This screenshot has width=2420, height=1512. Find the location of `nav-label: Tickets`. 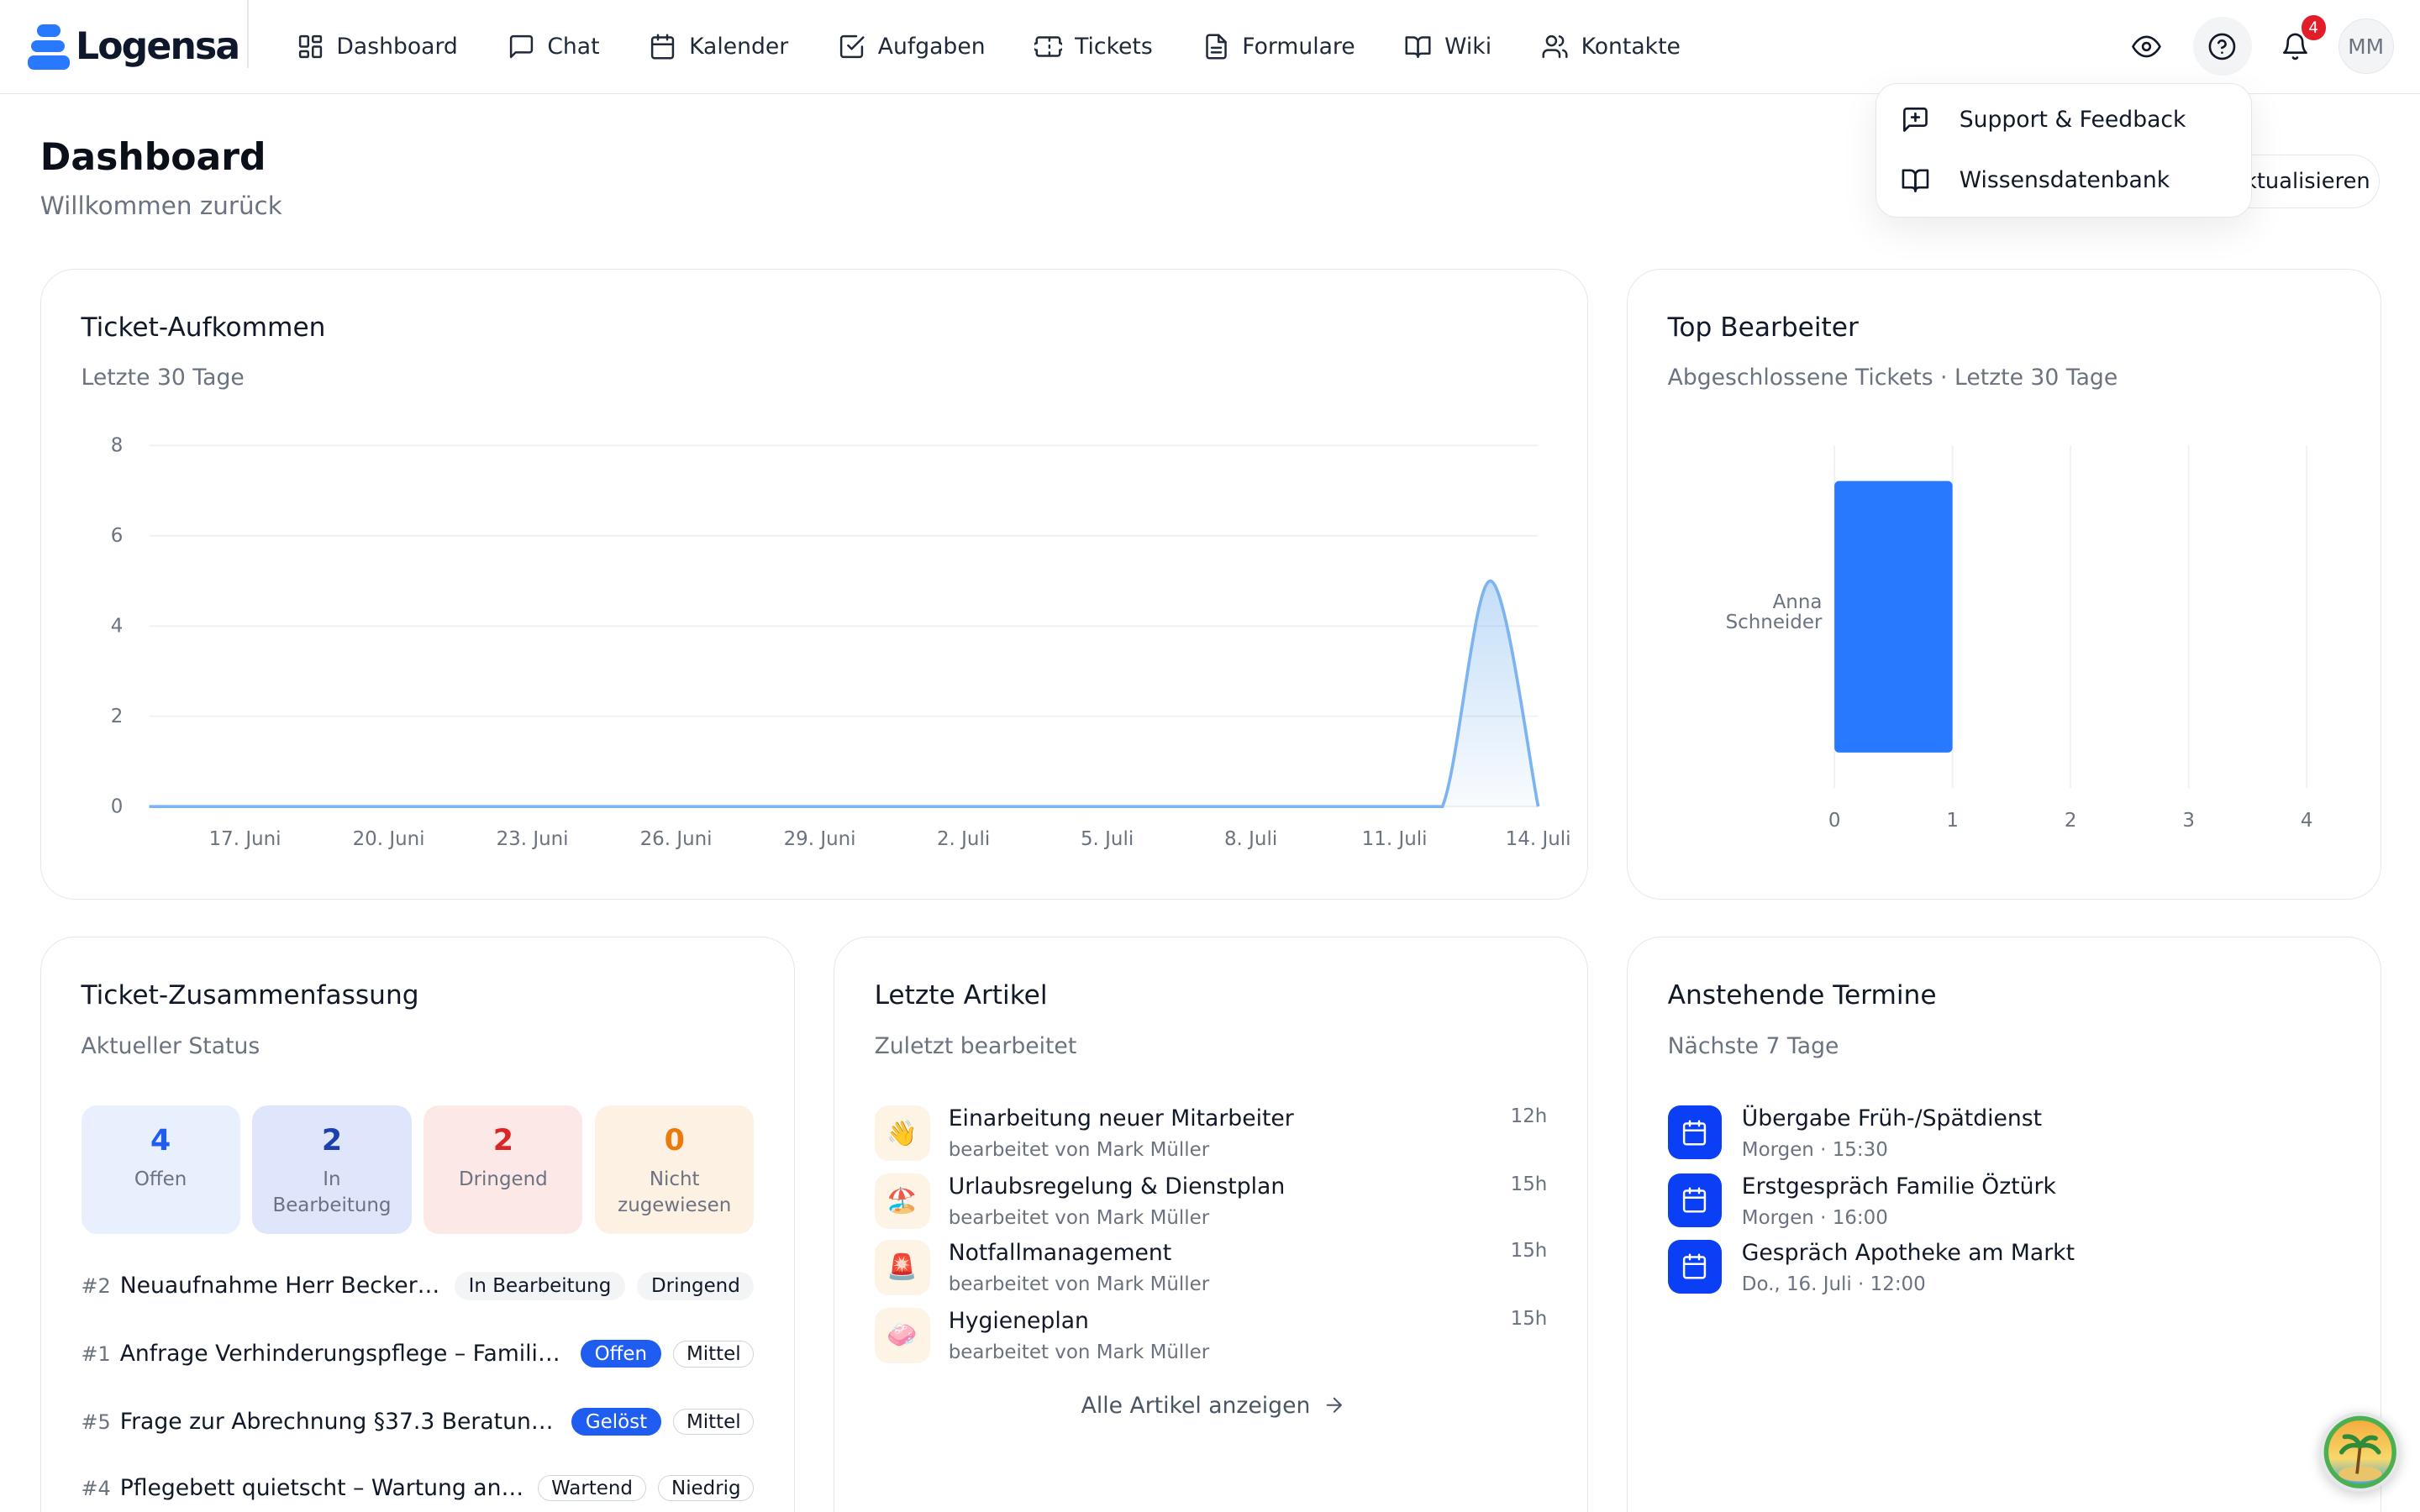

nav-label: Tickets is located at coordinates (1114, 46).